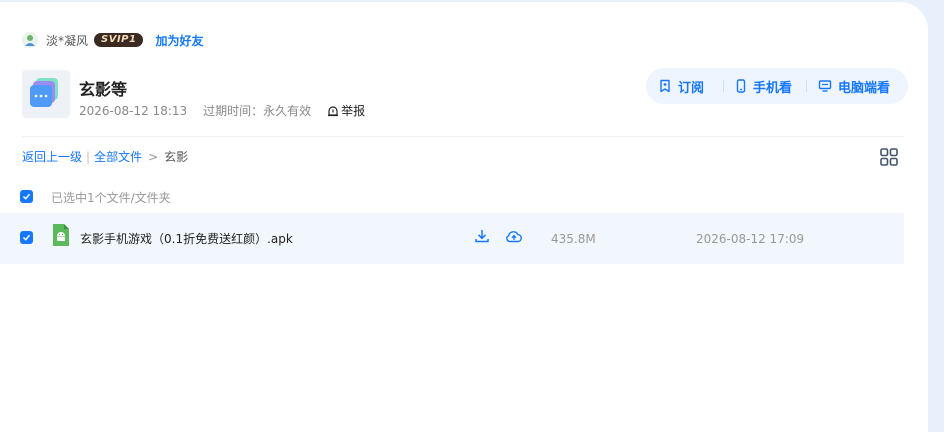  I want to click on header-divider, so click(463, 136).